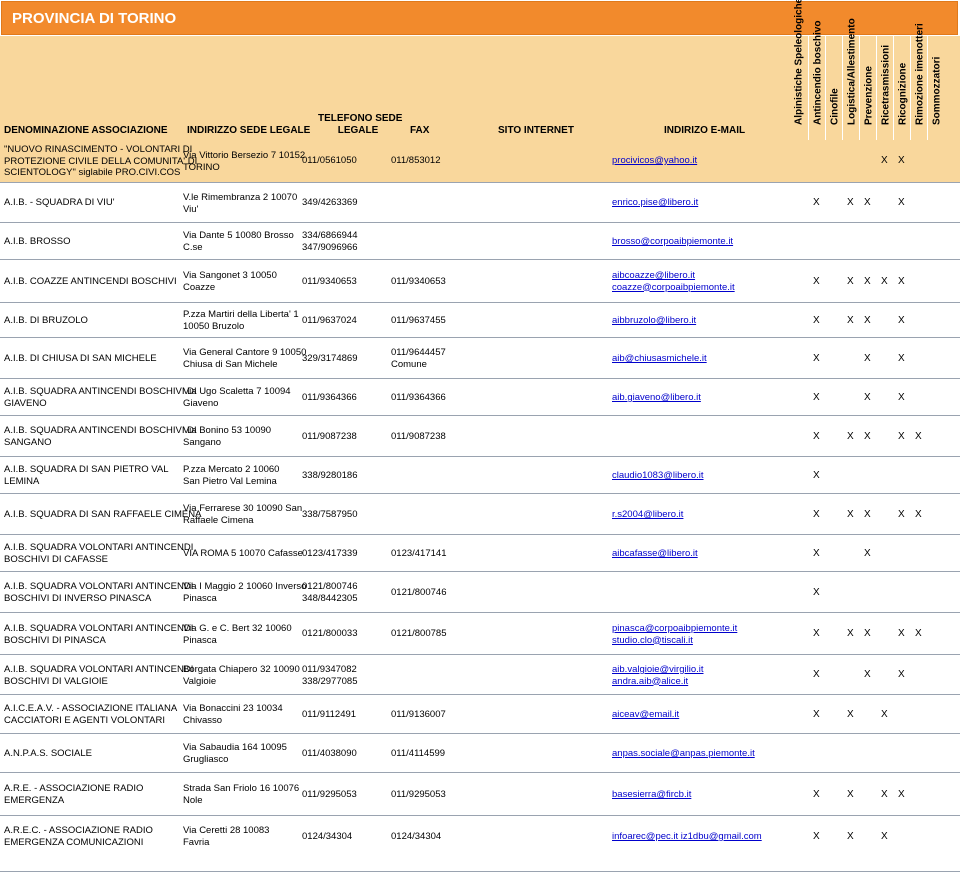 Image resolution: width=960 pixels, height=873 pixels. Describe the element at coordinates (200, 681) in the screenshot. I see `association-address-line: Valgioie` at that location.